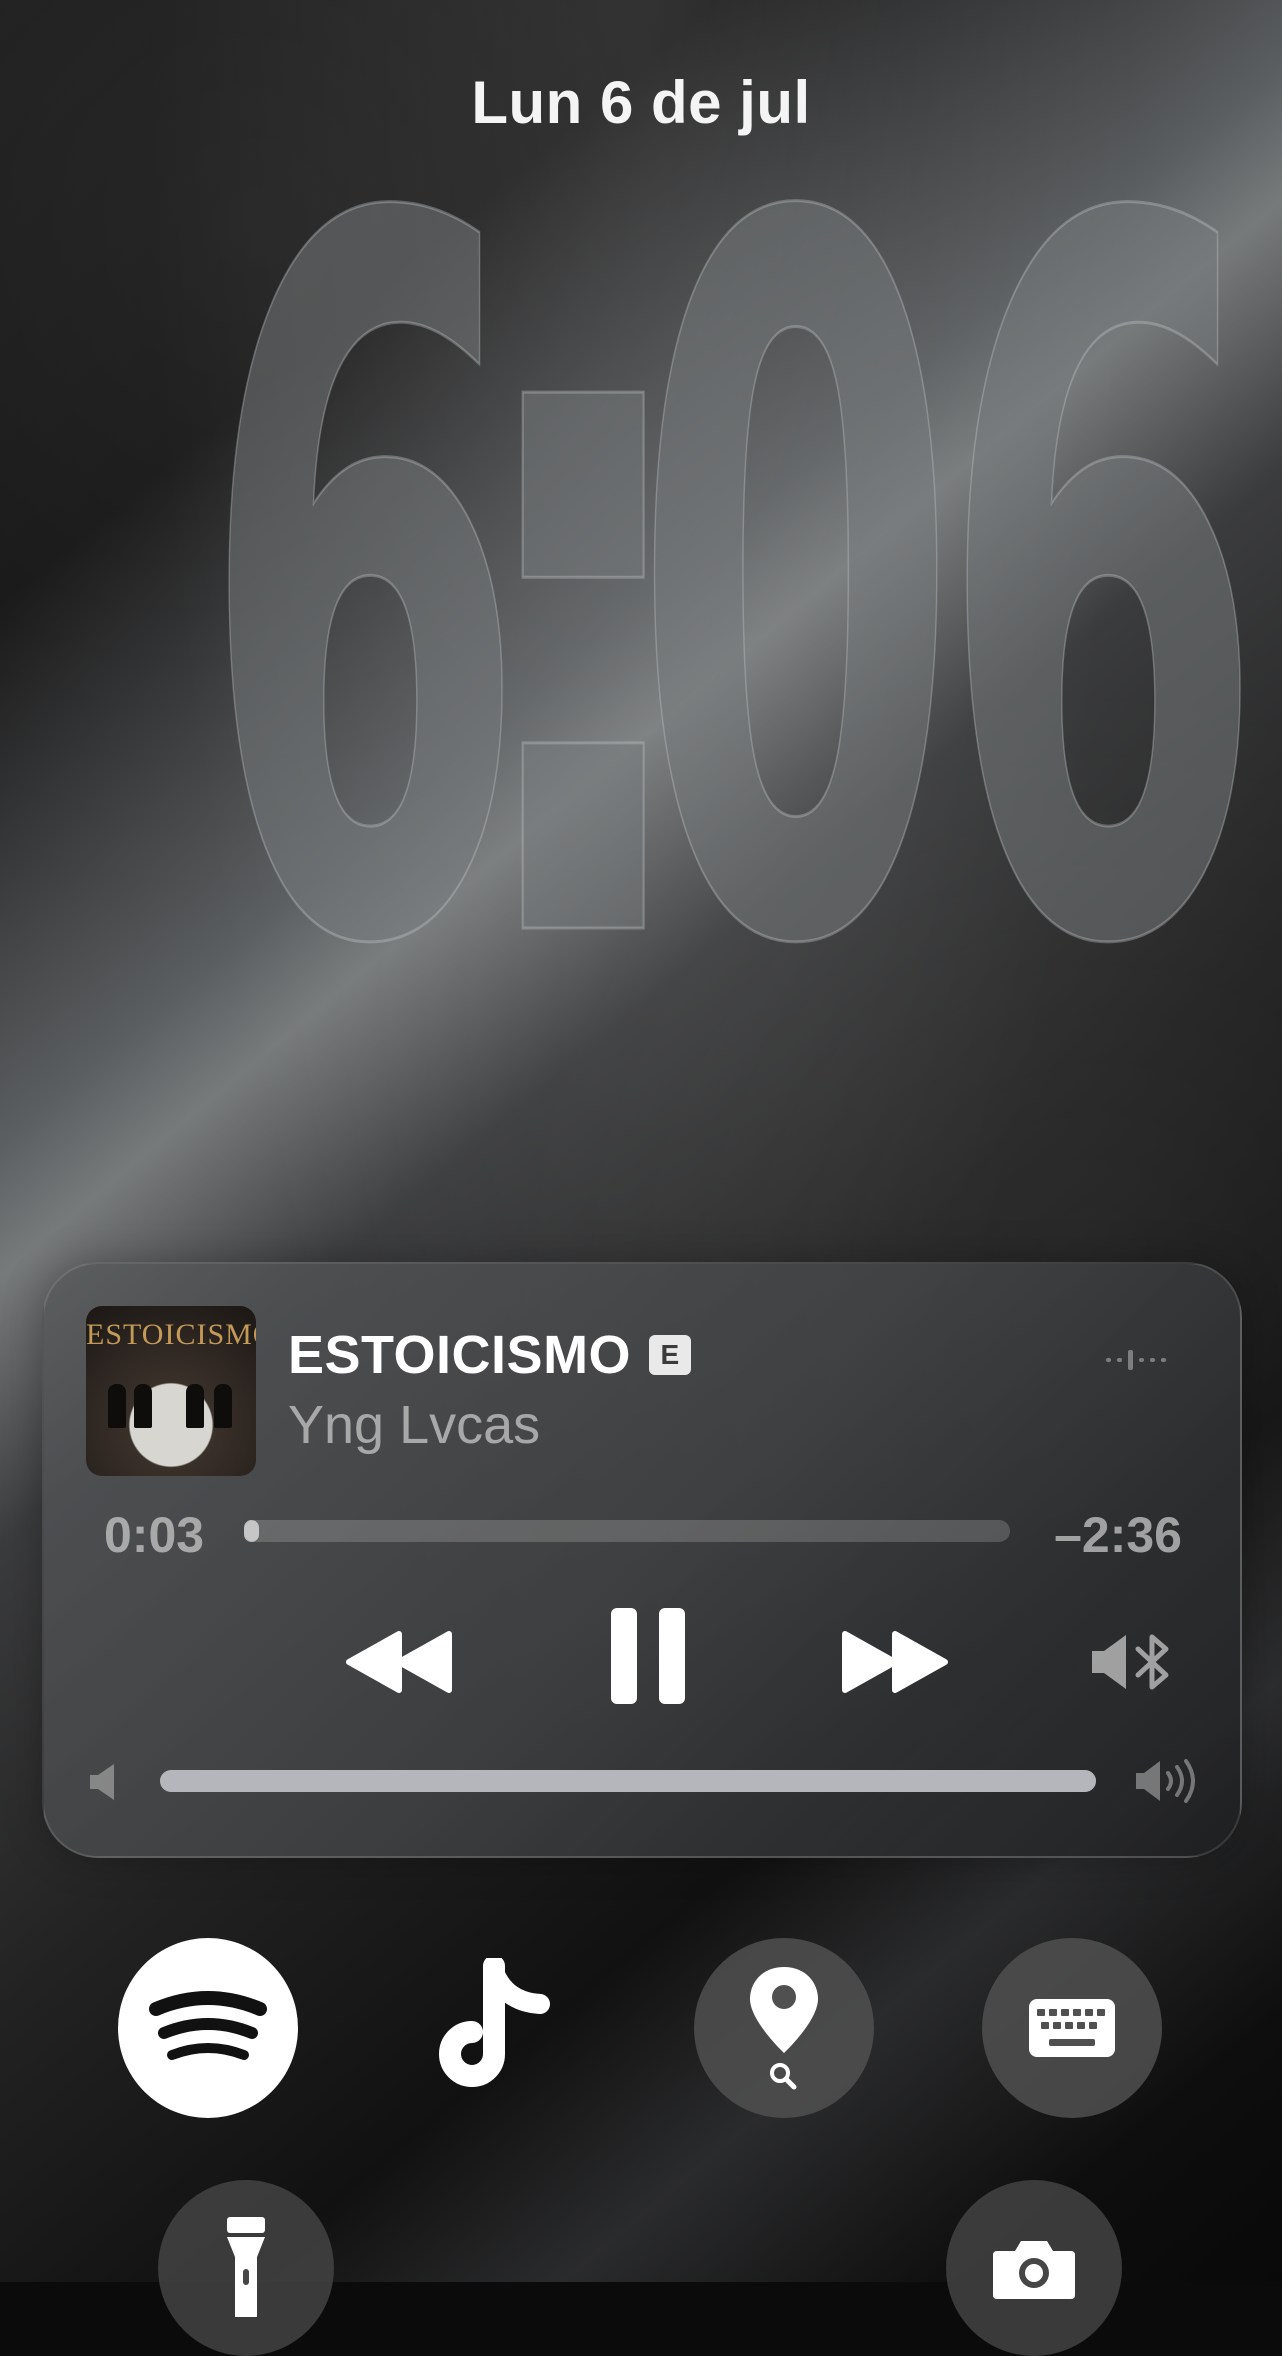  I want to click on camera-button, so click(1034, 2268).